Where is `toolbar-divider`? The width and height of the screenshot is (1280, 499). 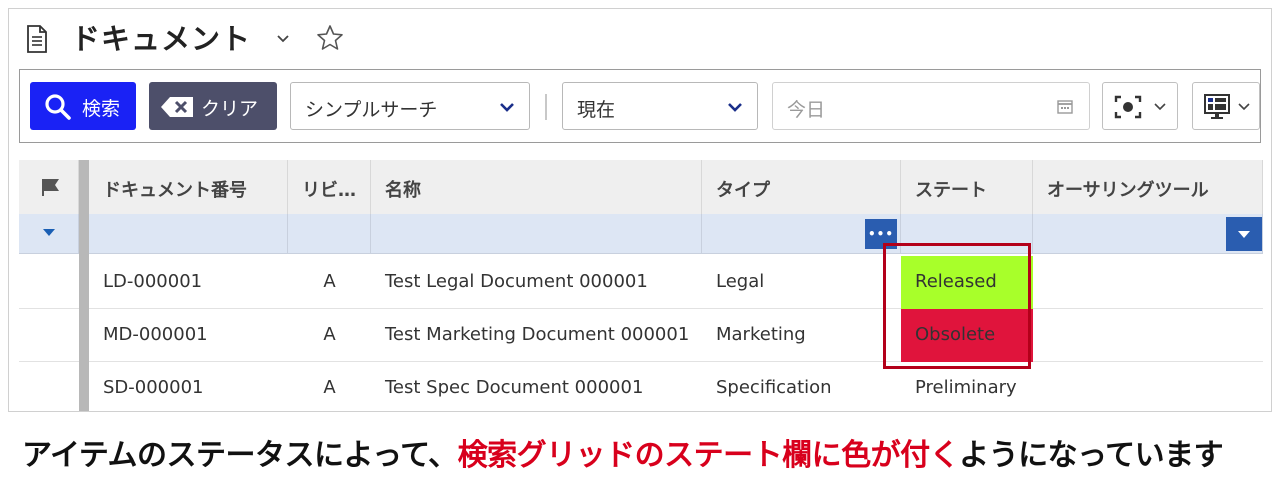 toolbar-divider is located at coordinates (546, 107).